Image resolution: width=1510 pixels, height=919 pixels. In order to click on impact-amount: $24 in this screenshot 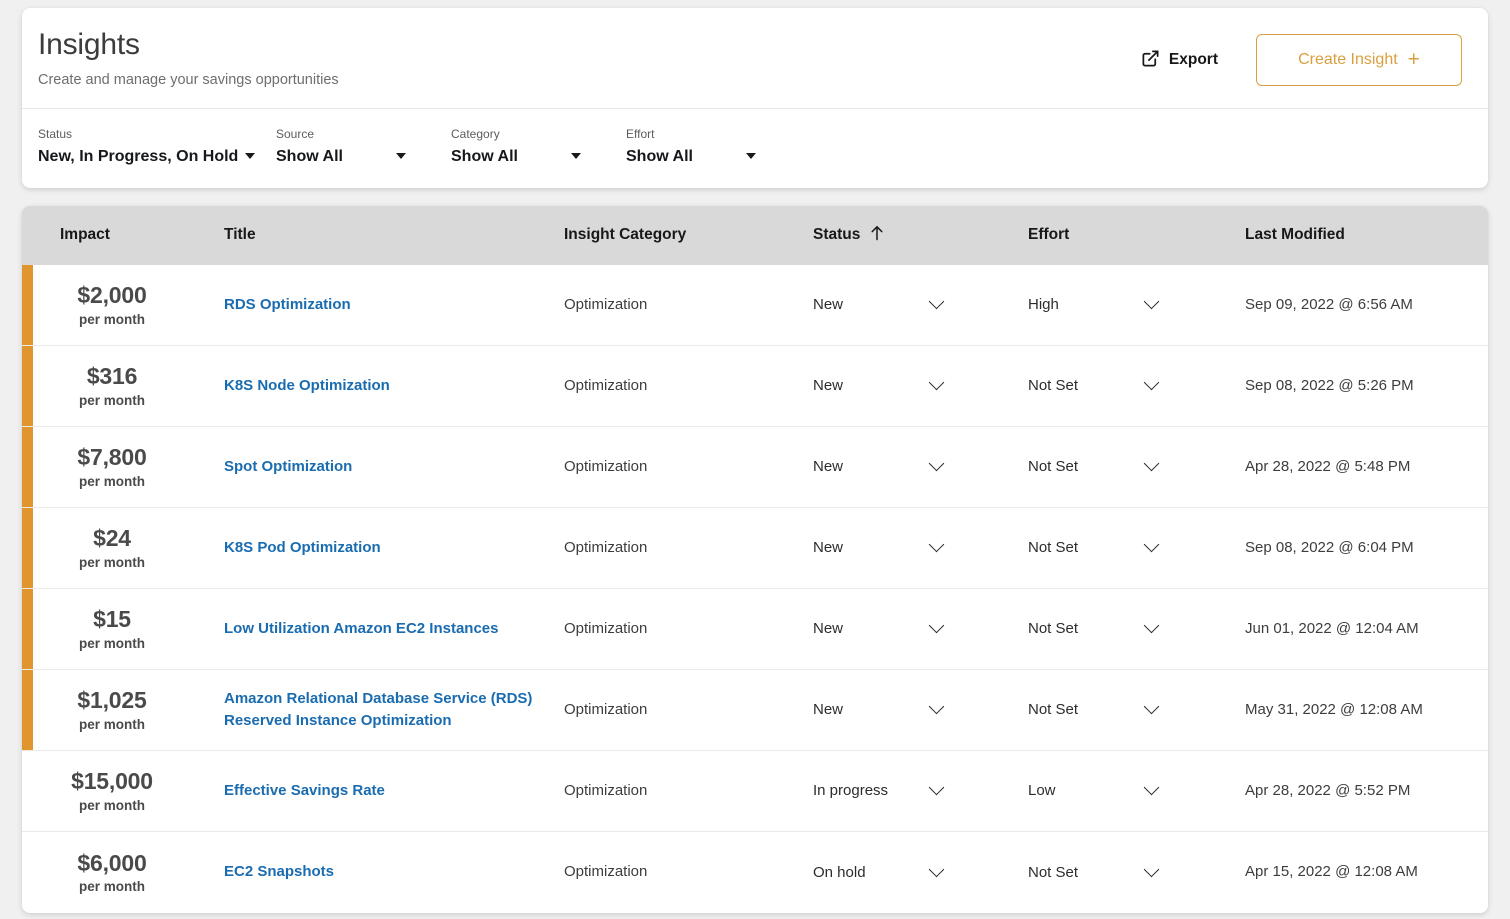, I will do `click(112, 538)`.